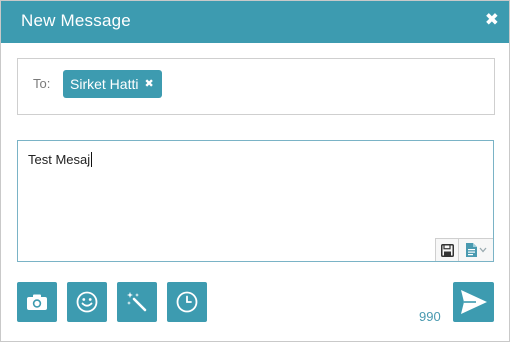 This screenshot has height=342, width=510. Describe the element at coordinates (255, 22) in the screenshot. I see `dialog-header: New Message ✖` at that location.